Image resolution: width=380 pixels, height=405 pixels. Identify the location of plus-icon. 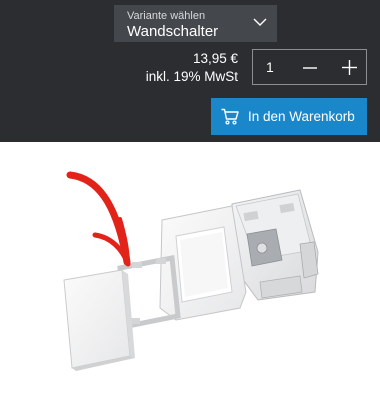
(349, 67).